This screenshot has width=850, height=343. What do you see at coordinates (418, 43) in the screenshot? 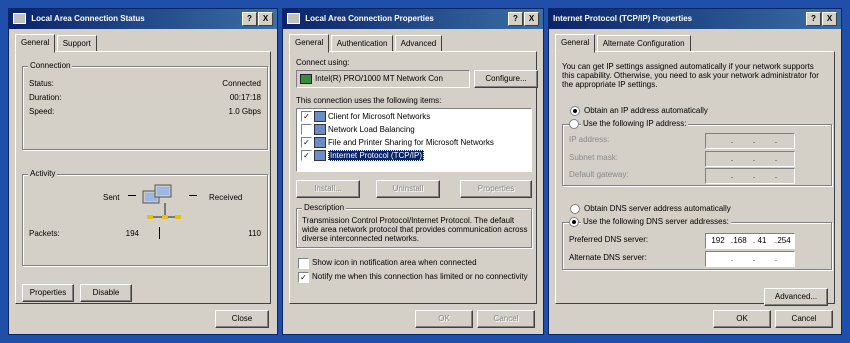
I see `tab-advanced: Advanced` at bounding box center [418, 43].